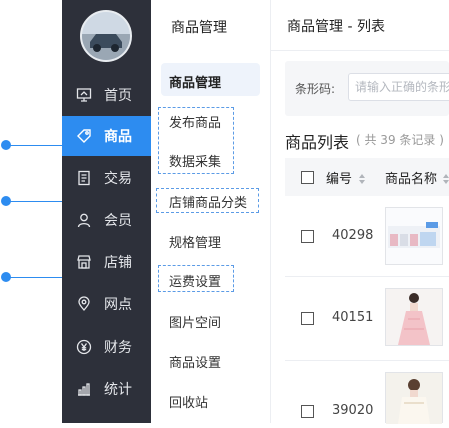 The height and width of the screenshot is (428, 449). Describe the element at coordinates (195, 241) in the screenshot. I see `subnav-item-spec: 规格管理` at that location.